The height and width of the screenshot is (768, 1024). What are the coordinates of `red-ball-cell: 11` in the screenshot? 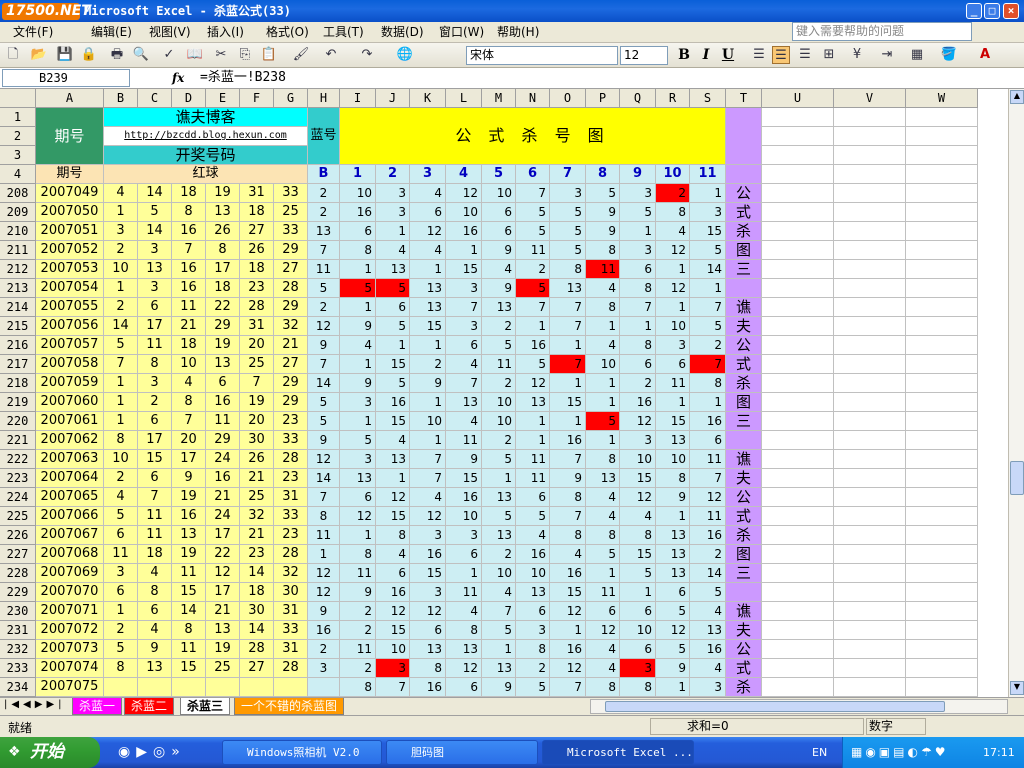 It's located at (155, 345).